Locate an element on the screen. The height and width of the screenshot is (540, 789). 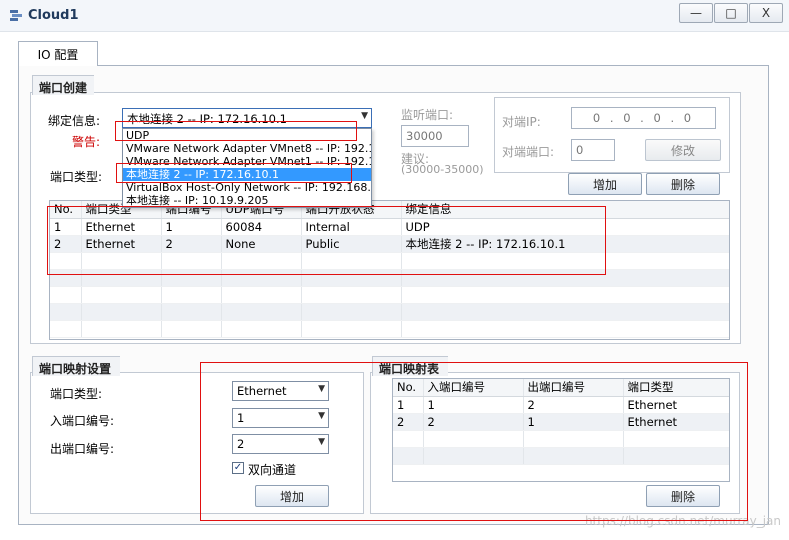
out-port-value: 2 is located at coordinates (241, 444).